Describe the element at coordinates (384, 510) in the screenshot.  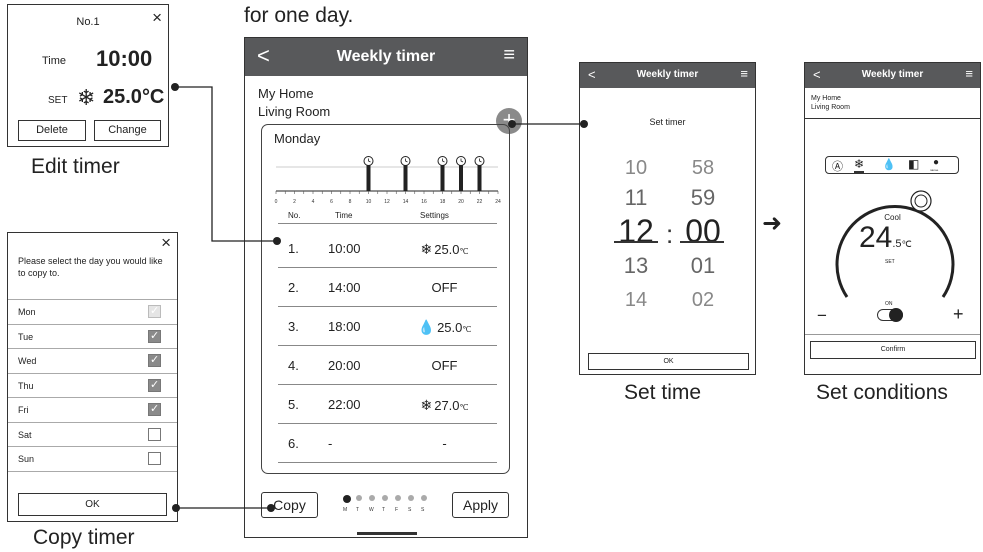
I see `day-dot-label: T` at that location.